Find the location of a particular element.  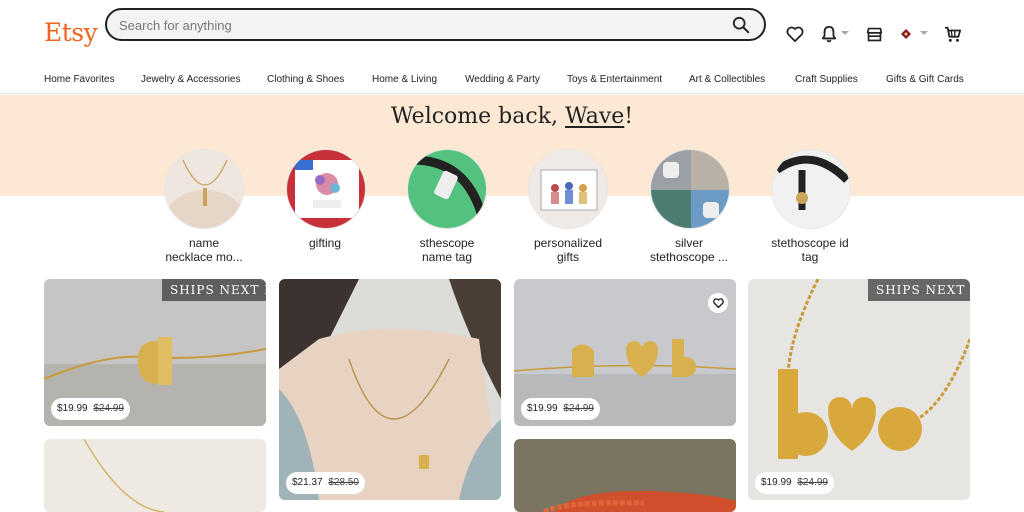

notifications-button is located at coordinates (829, 34).